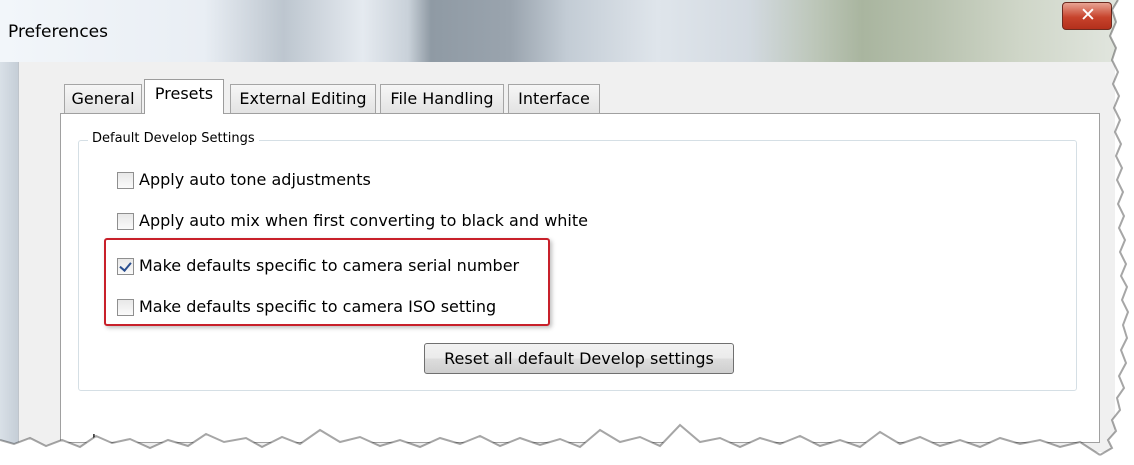 This screenshot has width=1134, height=465. I want to click on tab-interface: Interface, so click(554, 98).